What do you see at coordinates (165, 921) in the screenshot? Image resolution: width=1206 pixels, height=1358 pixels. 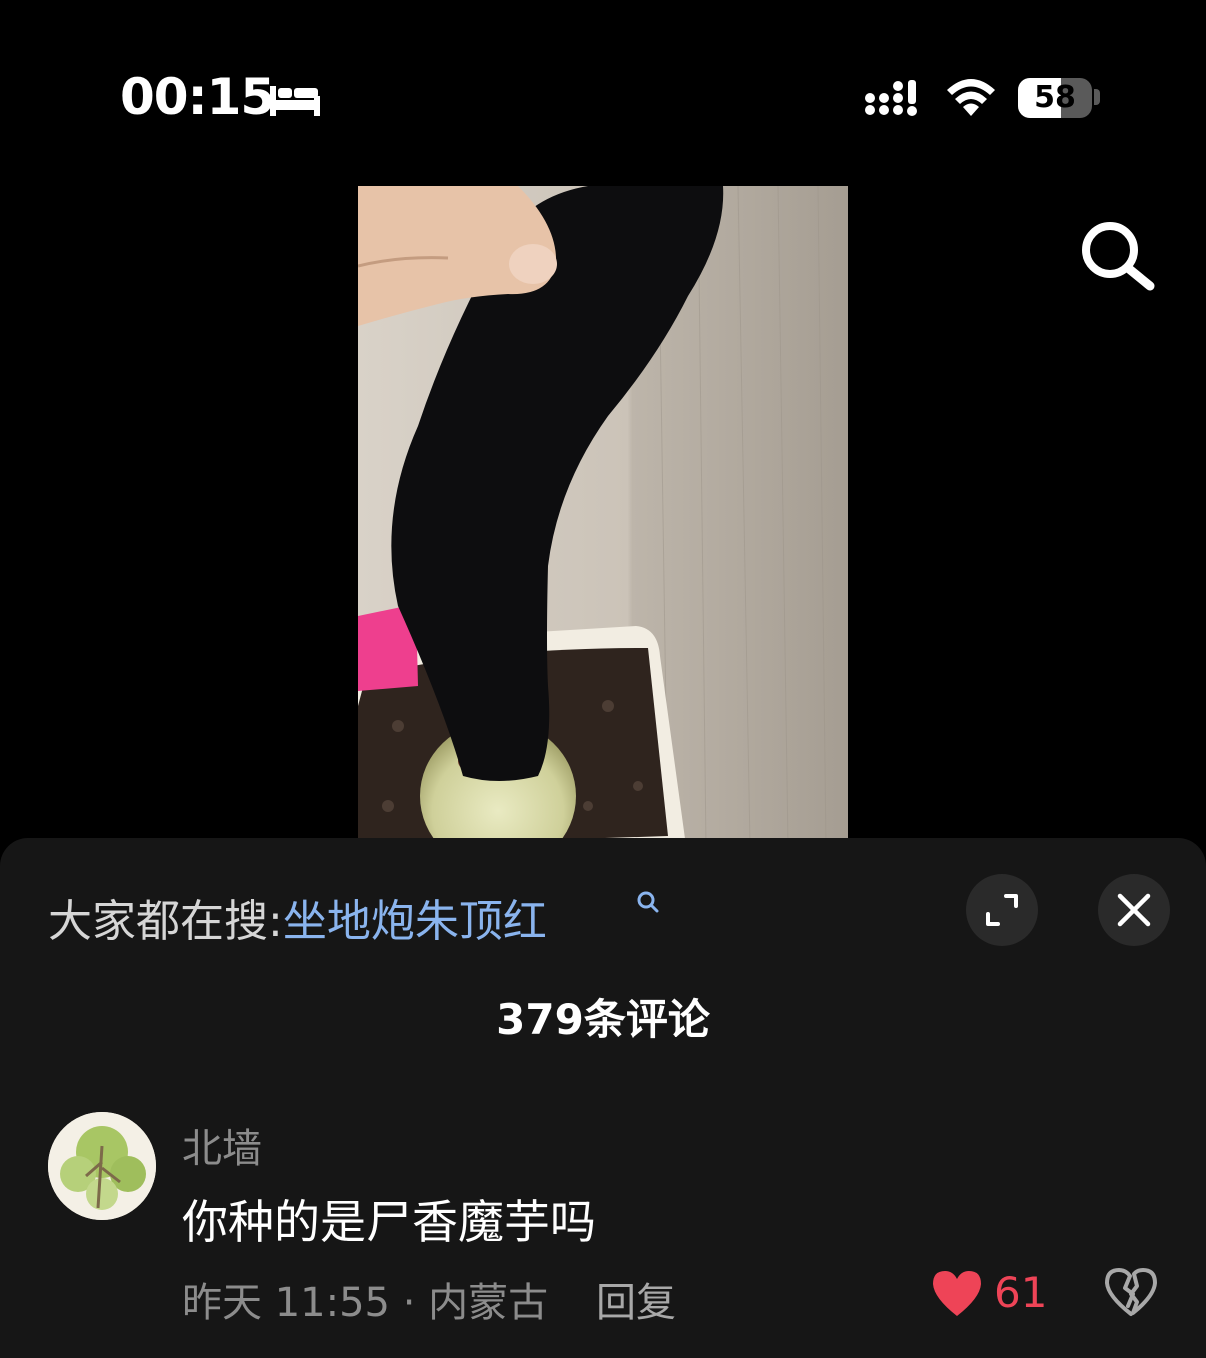 I see `trending-prefix: 大家都在搜:` at bounding box center [165, 921].